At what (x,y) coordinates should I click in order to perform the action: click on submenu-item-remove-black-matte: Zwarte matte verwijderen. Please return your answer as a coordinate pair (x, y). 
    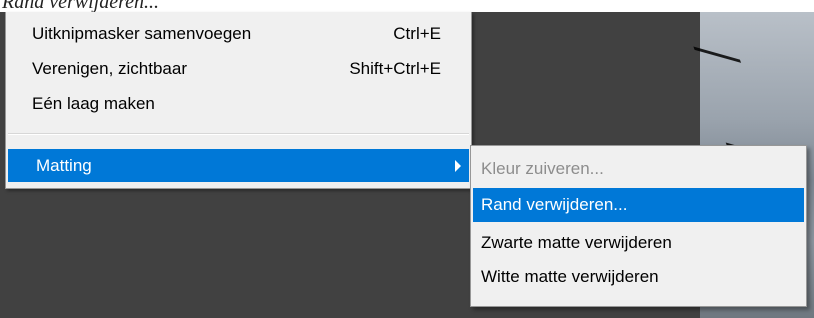
    Looking at the image, I should click on (638, 243).